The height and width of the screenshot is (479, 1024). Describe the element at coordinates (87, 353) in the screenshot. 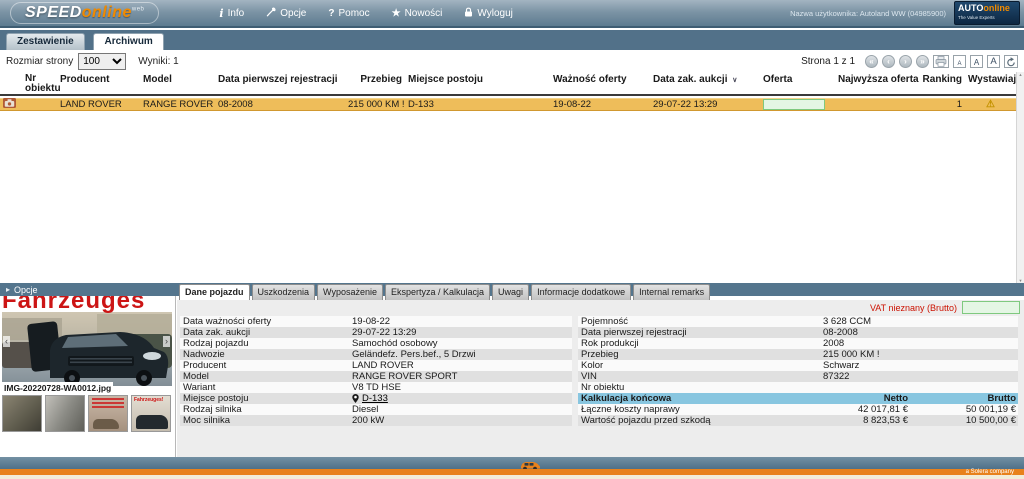

I see `vehicle-photo-illustration` at that location.